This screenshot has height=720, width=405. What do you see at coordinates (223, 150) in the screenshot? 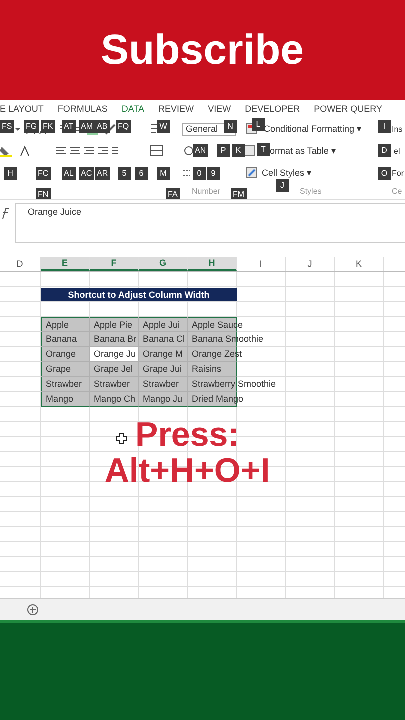
I see `keytip-tooltip: P` at bounding box center [223, 150].